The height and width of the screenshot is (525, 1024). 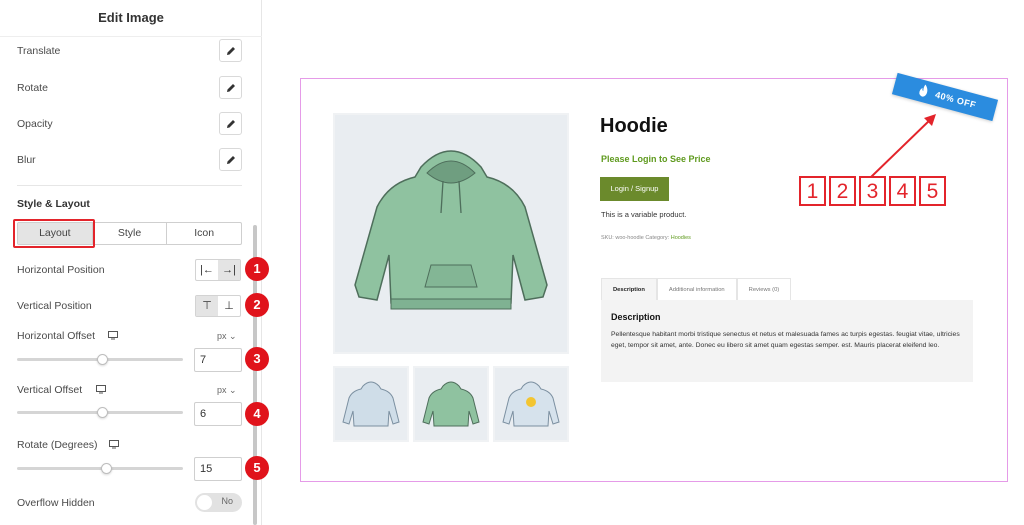 What do you see at coordinates (32, 88) in the screenshot?
I see `rotate-label: Rotate` at bounding box center [32, 88].